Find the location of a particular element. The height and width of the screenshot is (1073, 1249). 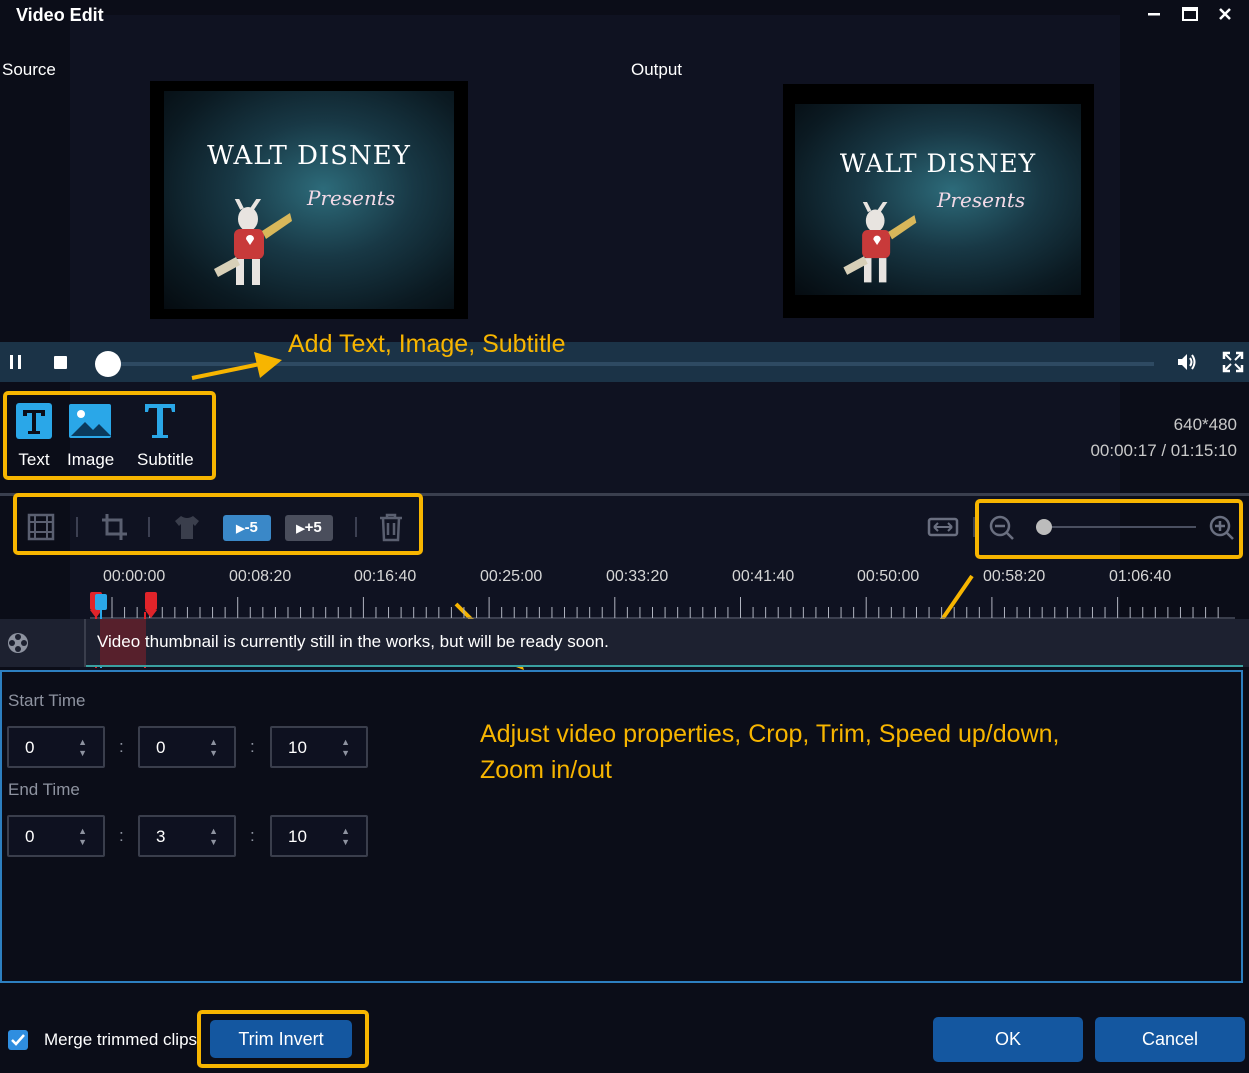

speed-down-label: -5 is located at coordinates (251, 527).